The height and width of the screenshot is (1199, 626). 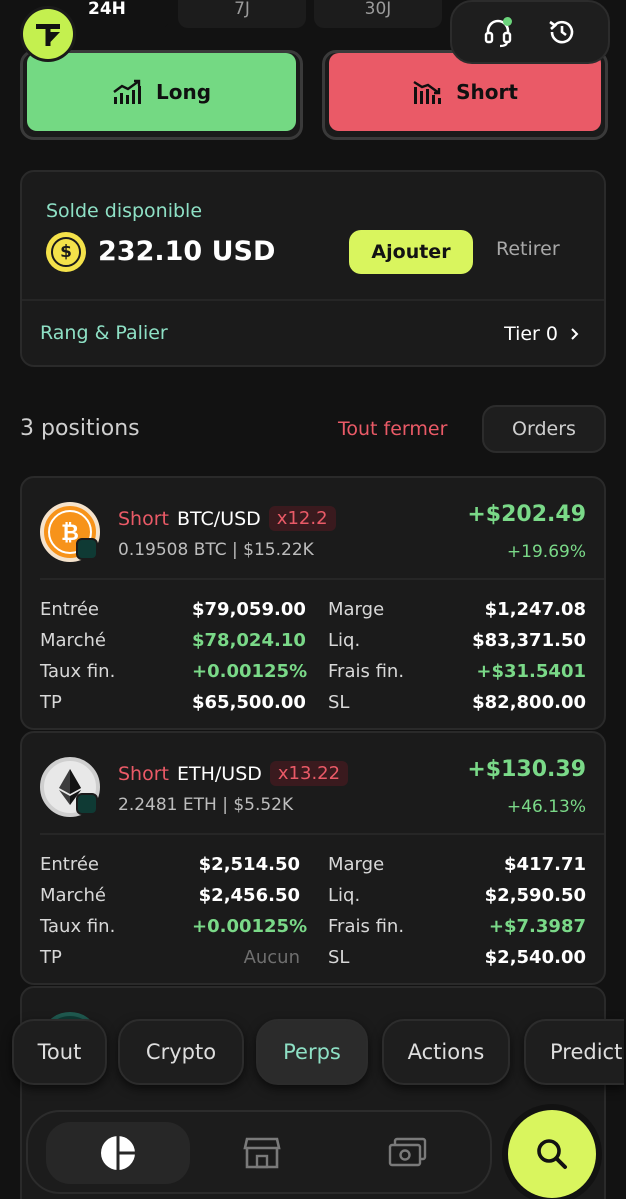 I want to click on position-title: Short BTC/USD x12.2, so click(x=227, y=518).